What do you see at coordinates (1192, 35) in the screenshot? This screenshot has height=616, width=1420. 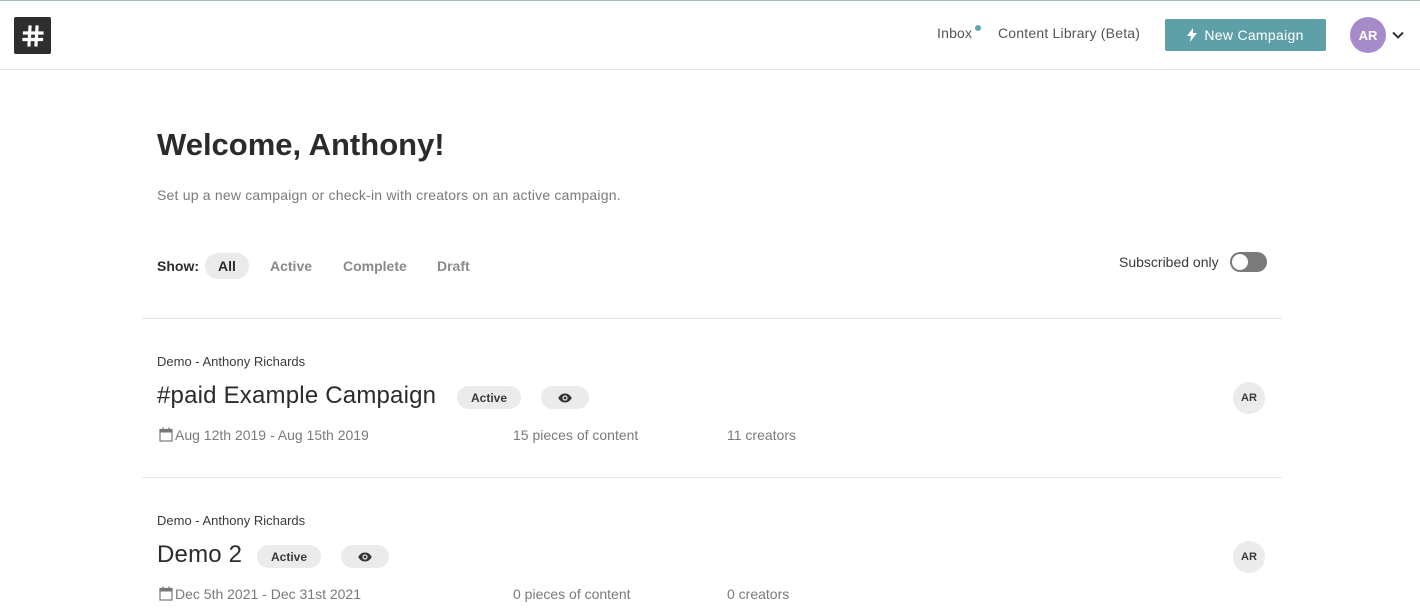 I see `lightning-bolt-icon` at bounding box center [1192, 35].